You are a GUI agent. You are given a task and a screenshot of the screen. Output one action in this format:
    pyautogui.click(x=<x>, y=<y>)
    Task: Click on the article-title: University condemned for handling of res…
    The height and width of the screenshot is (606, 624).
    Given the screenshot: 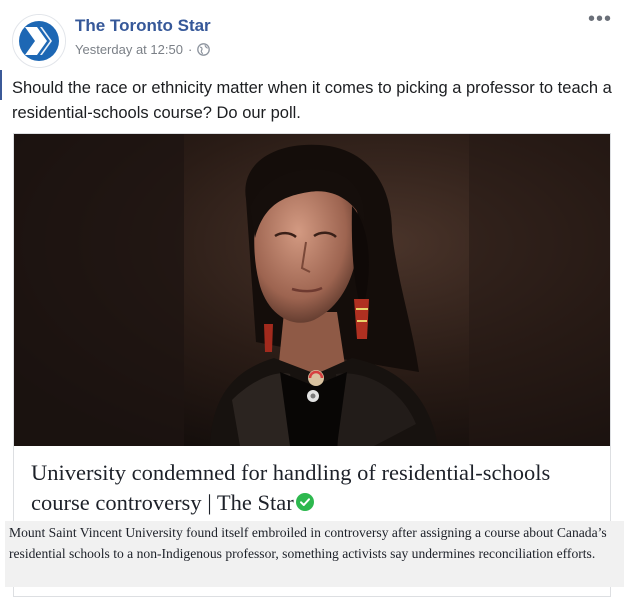 What is the action you would take?
    pyautogui.click(x=311, y=488)
    